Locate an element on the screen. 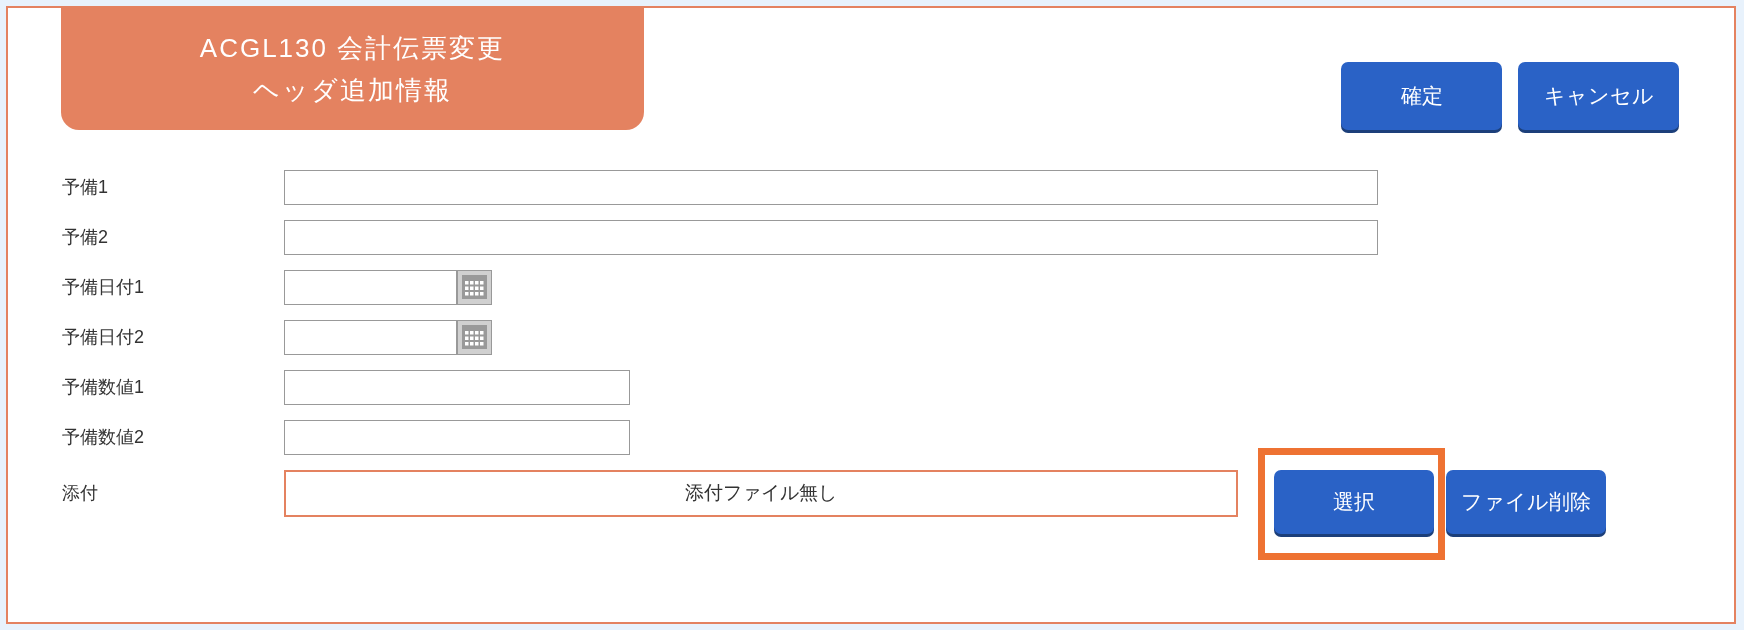 This screenshot has width=1744, height=630. field-label: 予備数値1 is located at coordinates (103, 387).